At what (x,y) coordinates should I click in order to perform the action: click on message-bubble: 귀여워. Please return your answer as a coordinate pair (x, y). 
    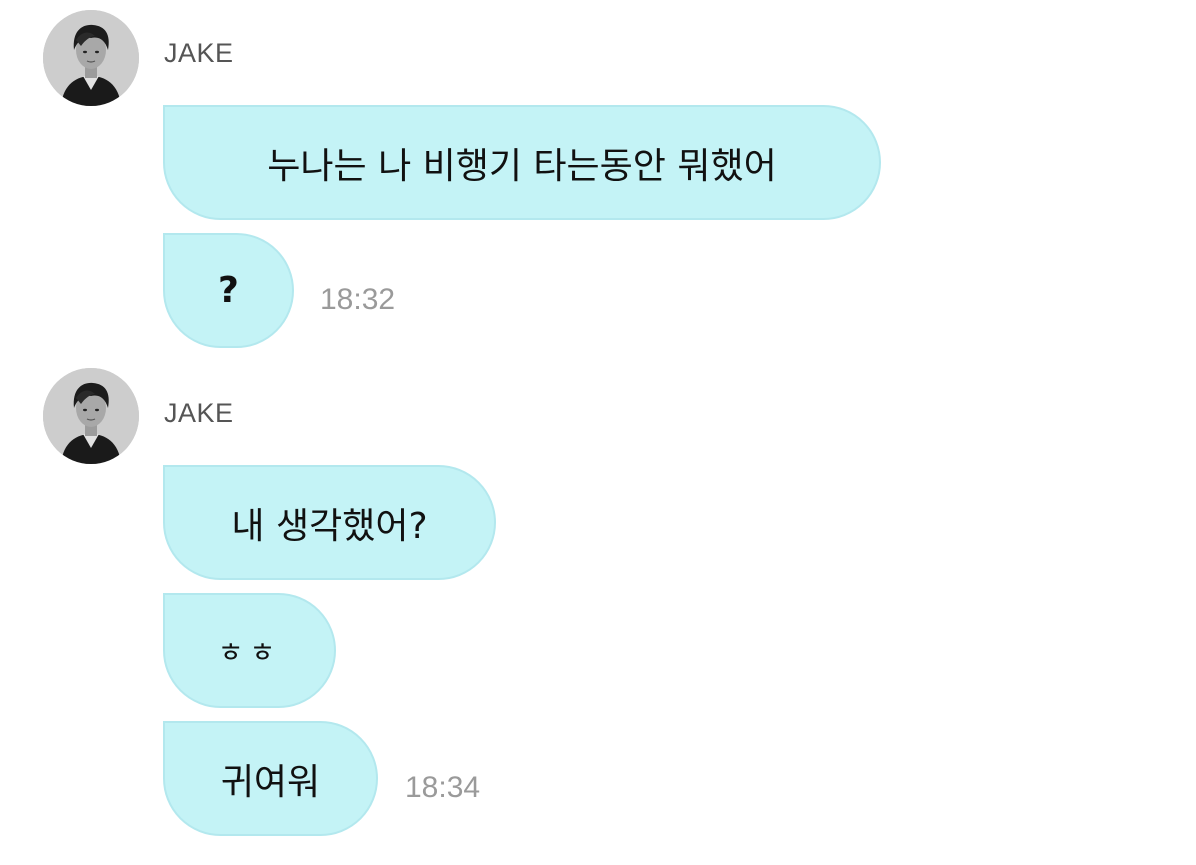
    Looking at the image, I should click on (270, 778).